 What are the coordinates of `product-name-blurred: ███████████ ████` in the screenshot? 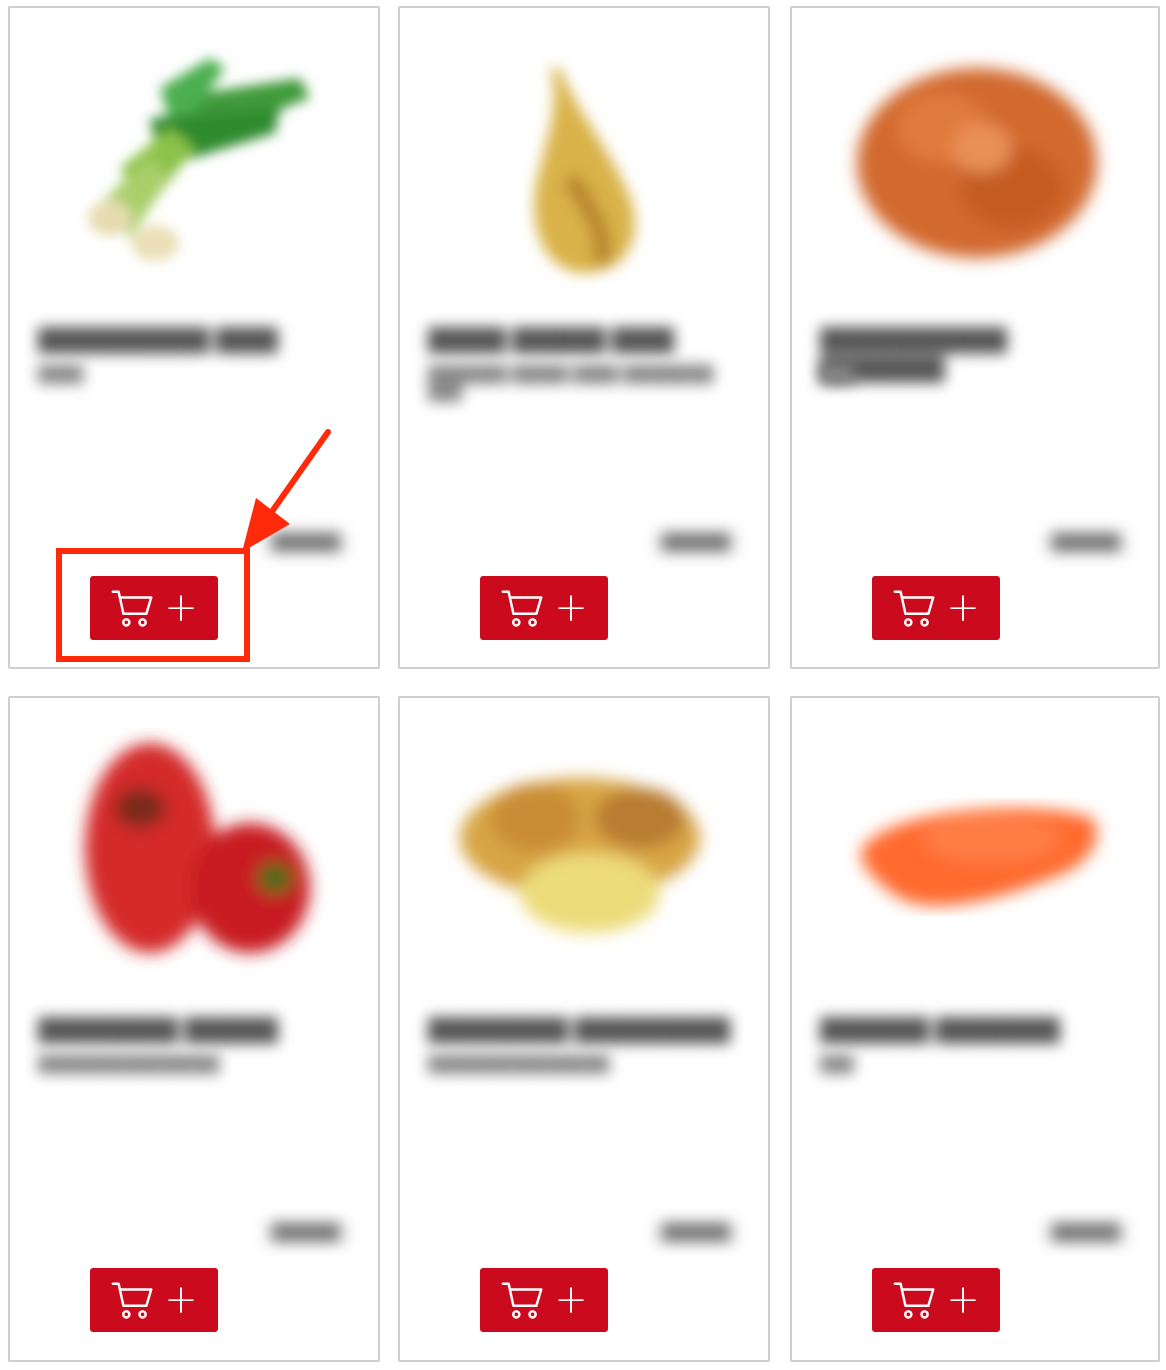 It's located at (158, 339).